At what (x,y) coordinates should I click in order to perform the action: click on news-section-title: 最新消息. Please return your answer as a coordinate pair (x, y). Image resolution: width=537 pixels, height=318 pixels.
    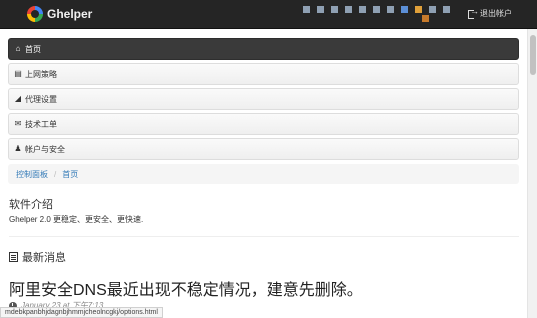
    Looking at the image, I should click on (37, 257).